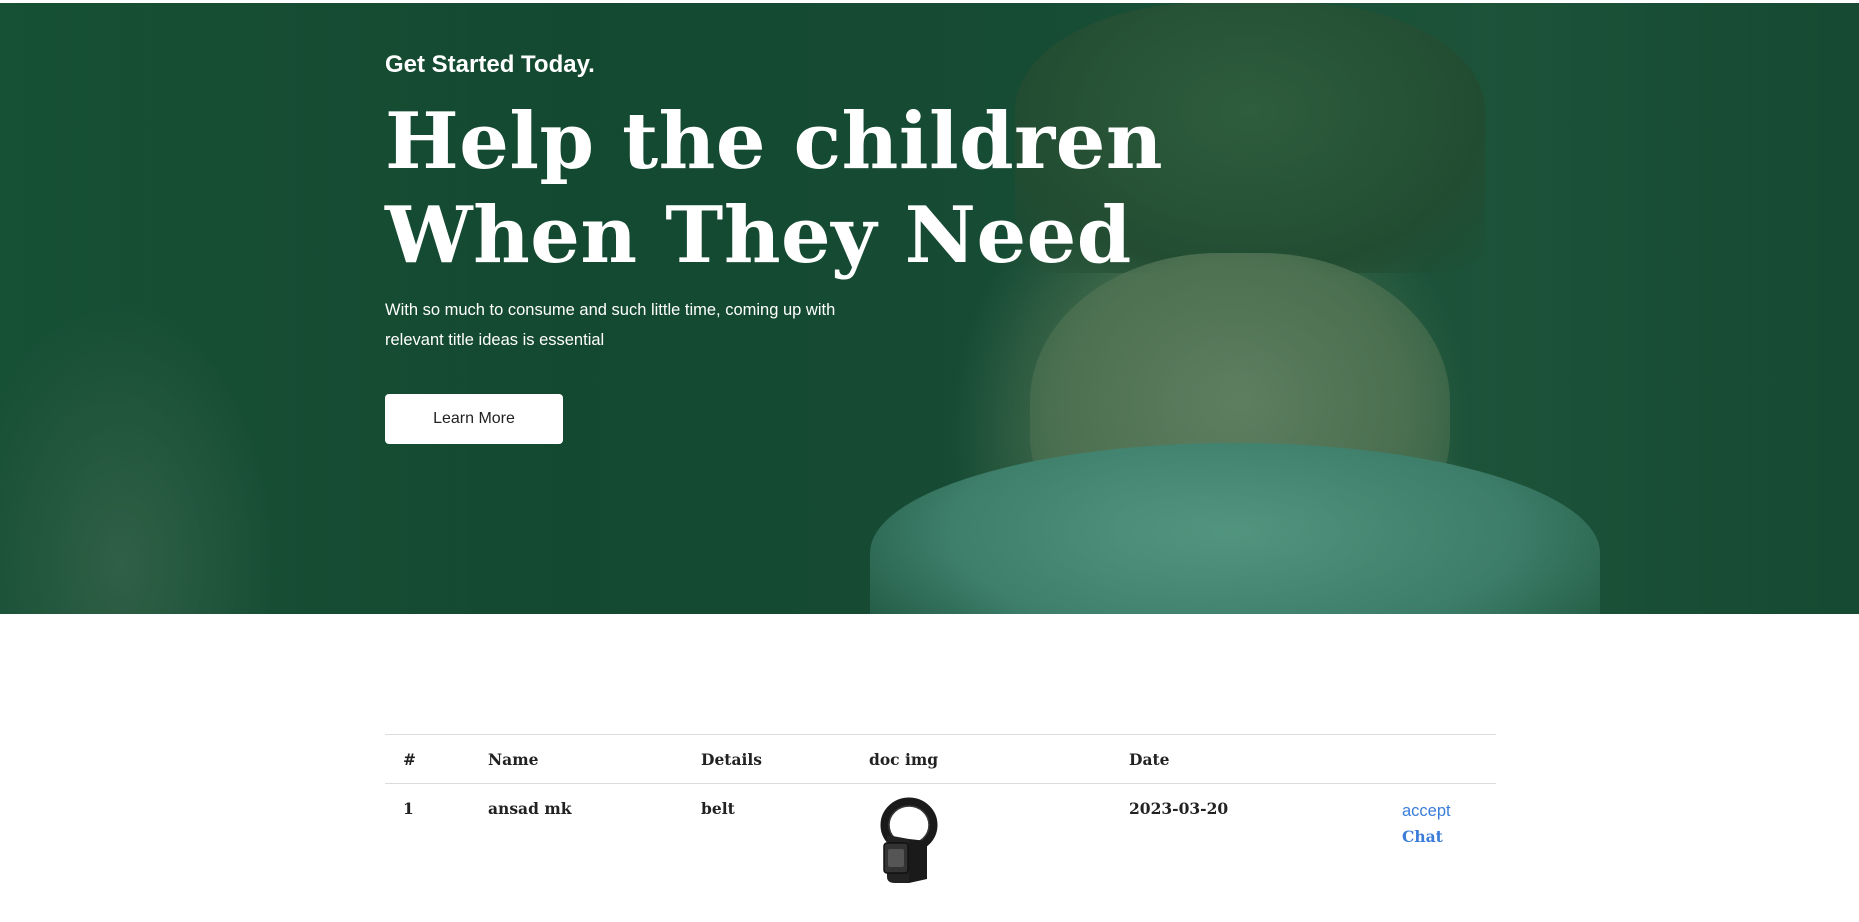 The image size is (1859, 922). I want to click on cell-details: belt, so click(718, 808).